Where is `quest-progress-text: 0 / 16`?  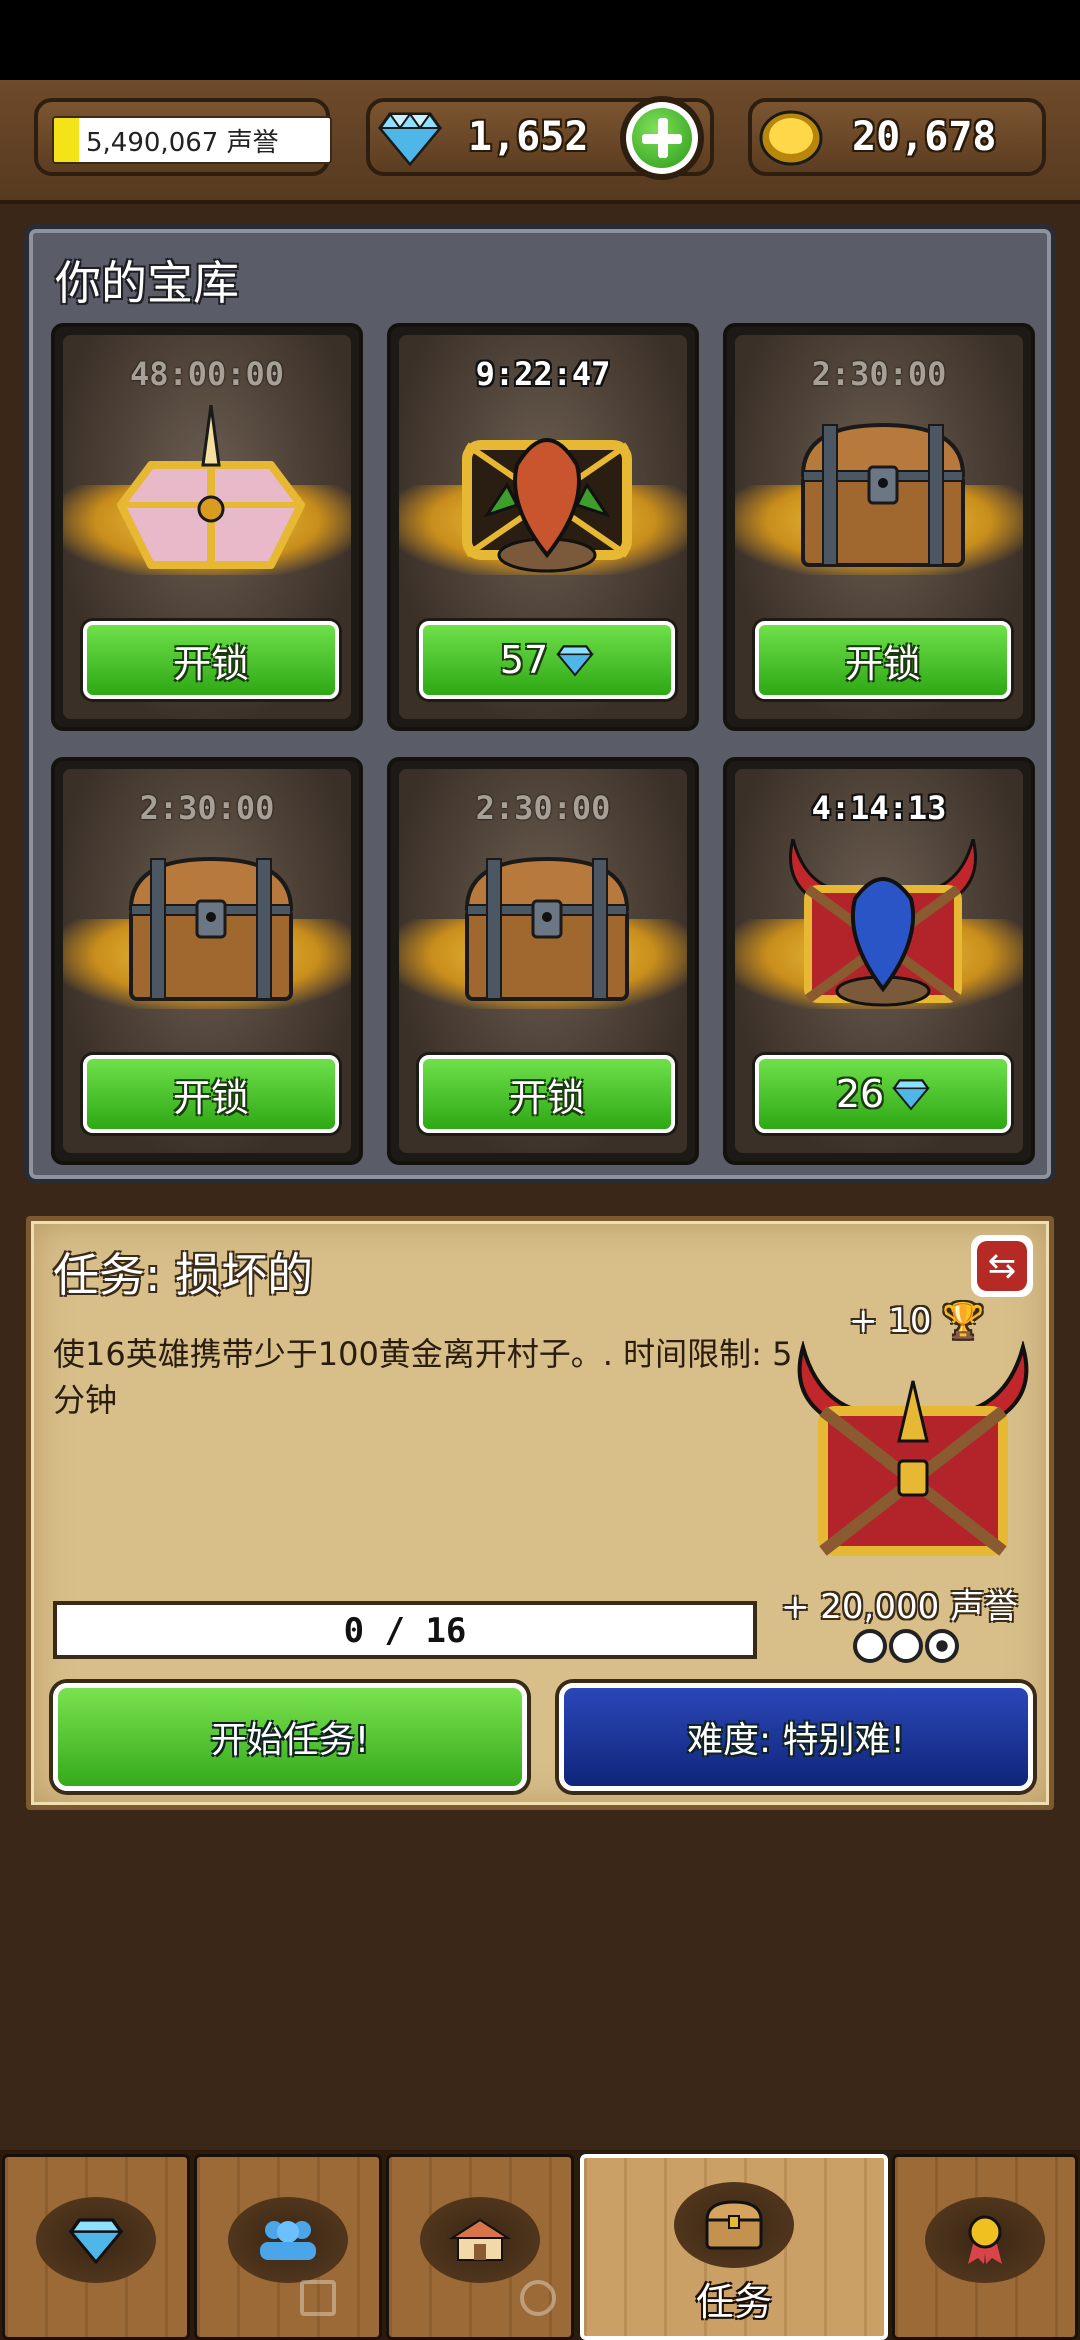 quest-progress-text: 0 / 16 is located at coordinates (405, 1631).